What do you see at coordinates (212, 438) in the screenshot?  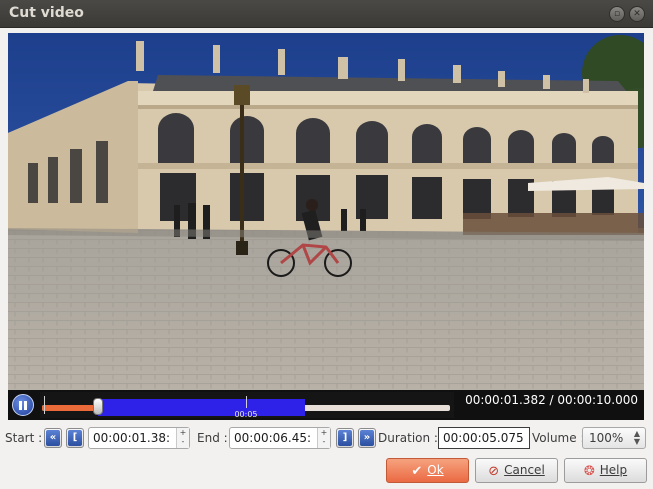 I see `end-label: End :` at bounding box center [212, 438].